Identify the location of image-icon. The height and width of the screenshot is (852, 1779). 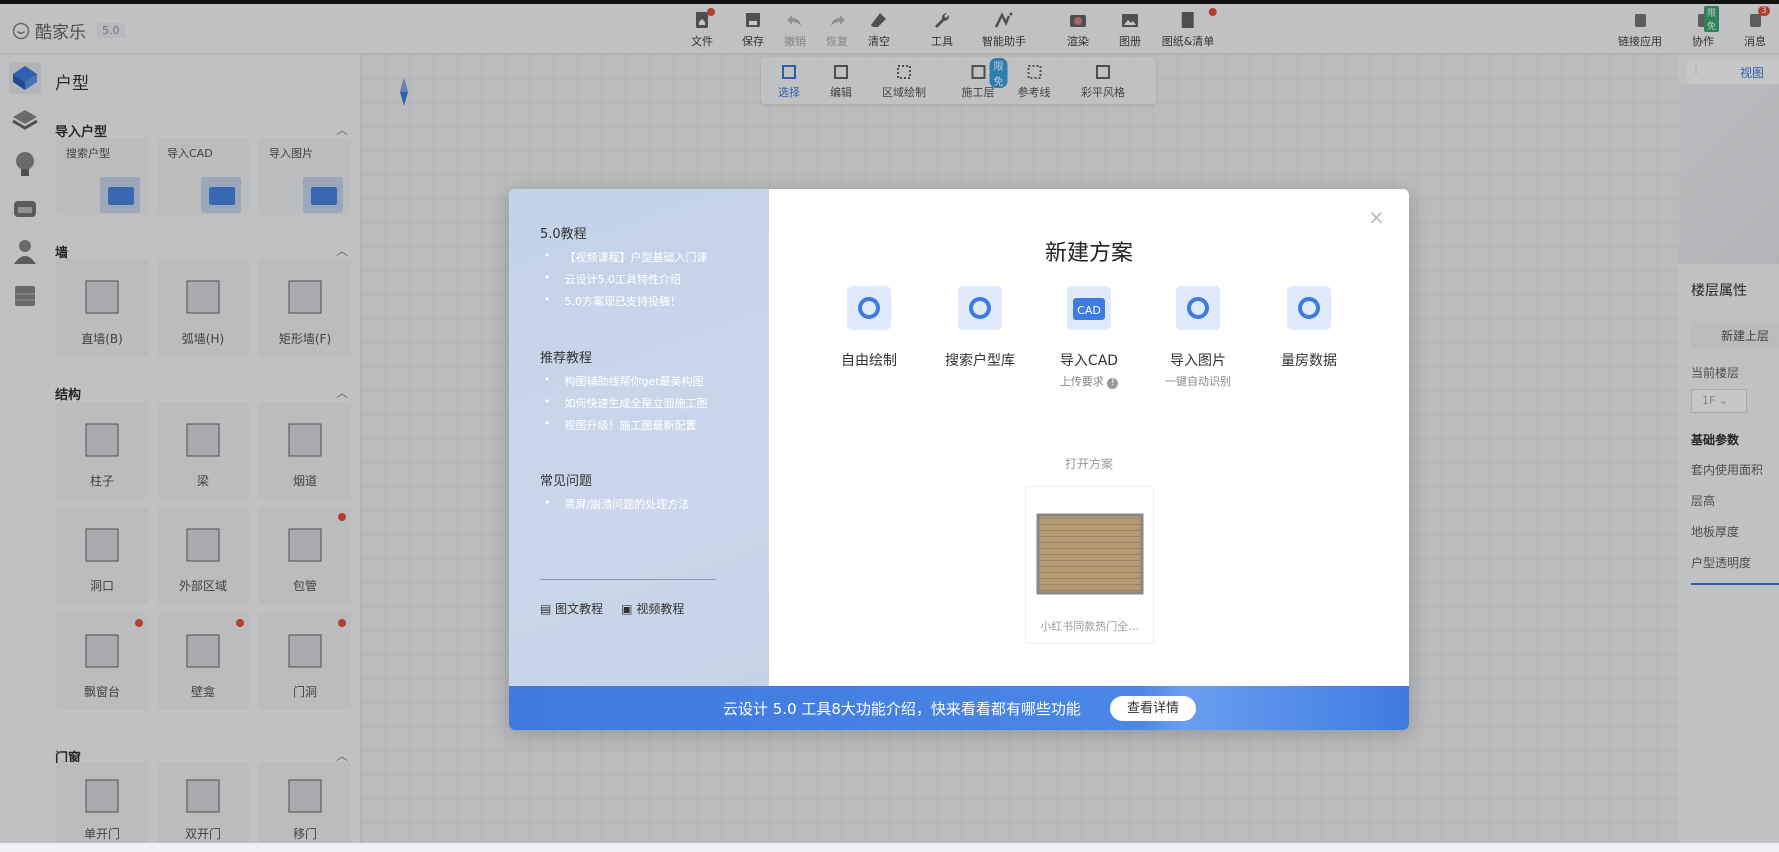
(1198, 308).